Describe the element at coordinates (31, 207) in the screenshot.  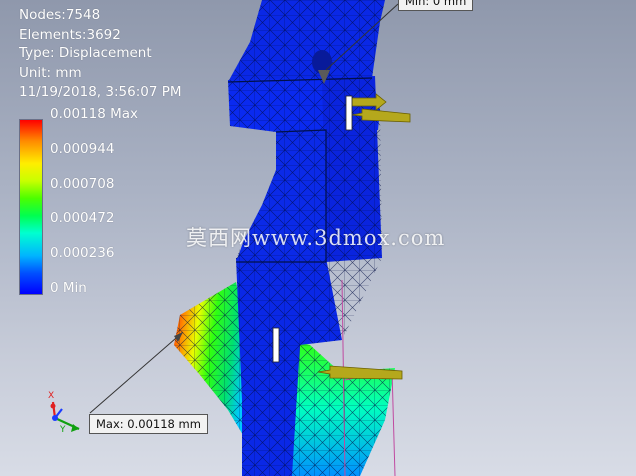
I see `color-legend-bar` at that location.